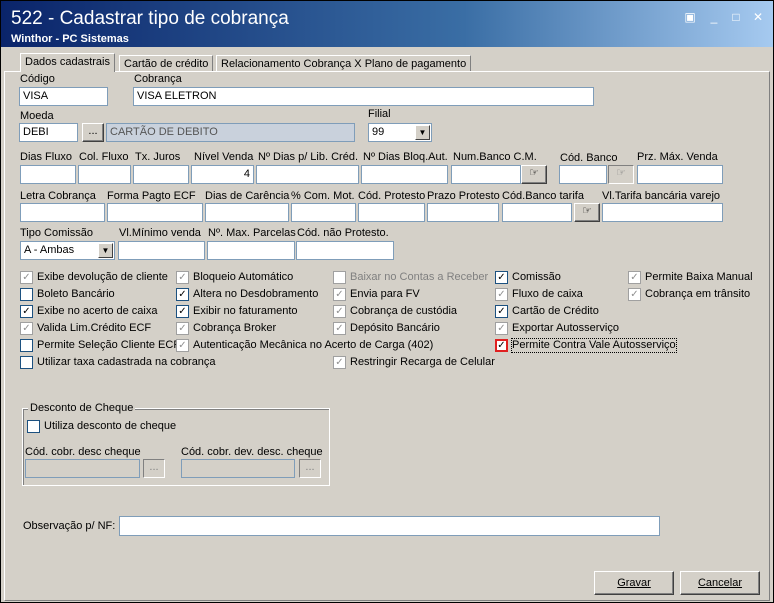  What do you see at coordinates (222, 174) in the screenshot?
I see `nivel-venda-input: 4` at bounding box center [222, 174].